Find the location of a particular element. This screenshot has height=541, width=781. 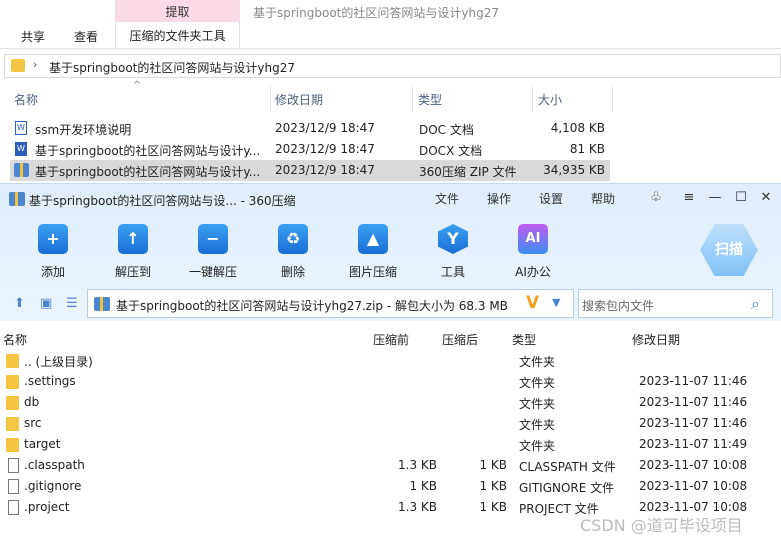

zip-column-before: 压缩前 is located at coordinates (391, 339).